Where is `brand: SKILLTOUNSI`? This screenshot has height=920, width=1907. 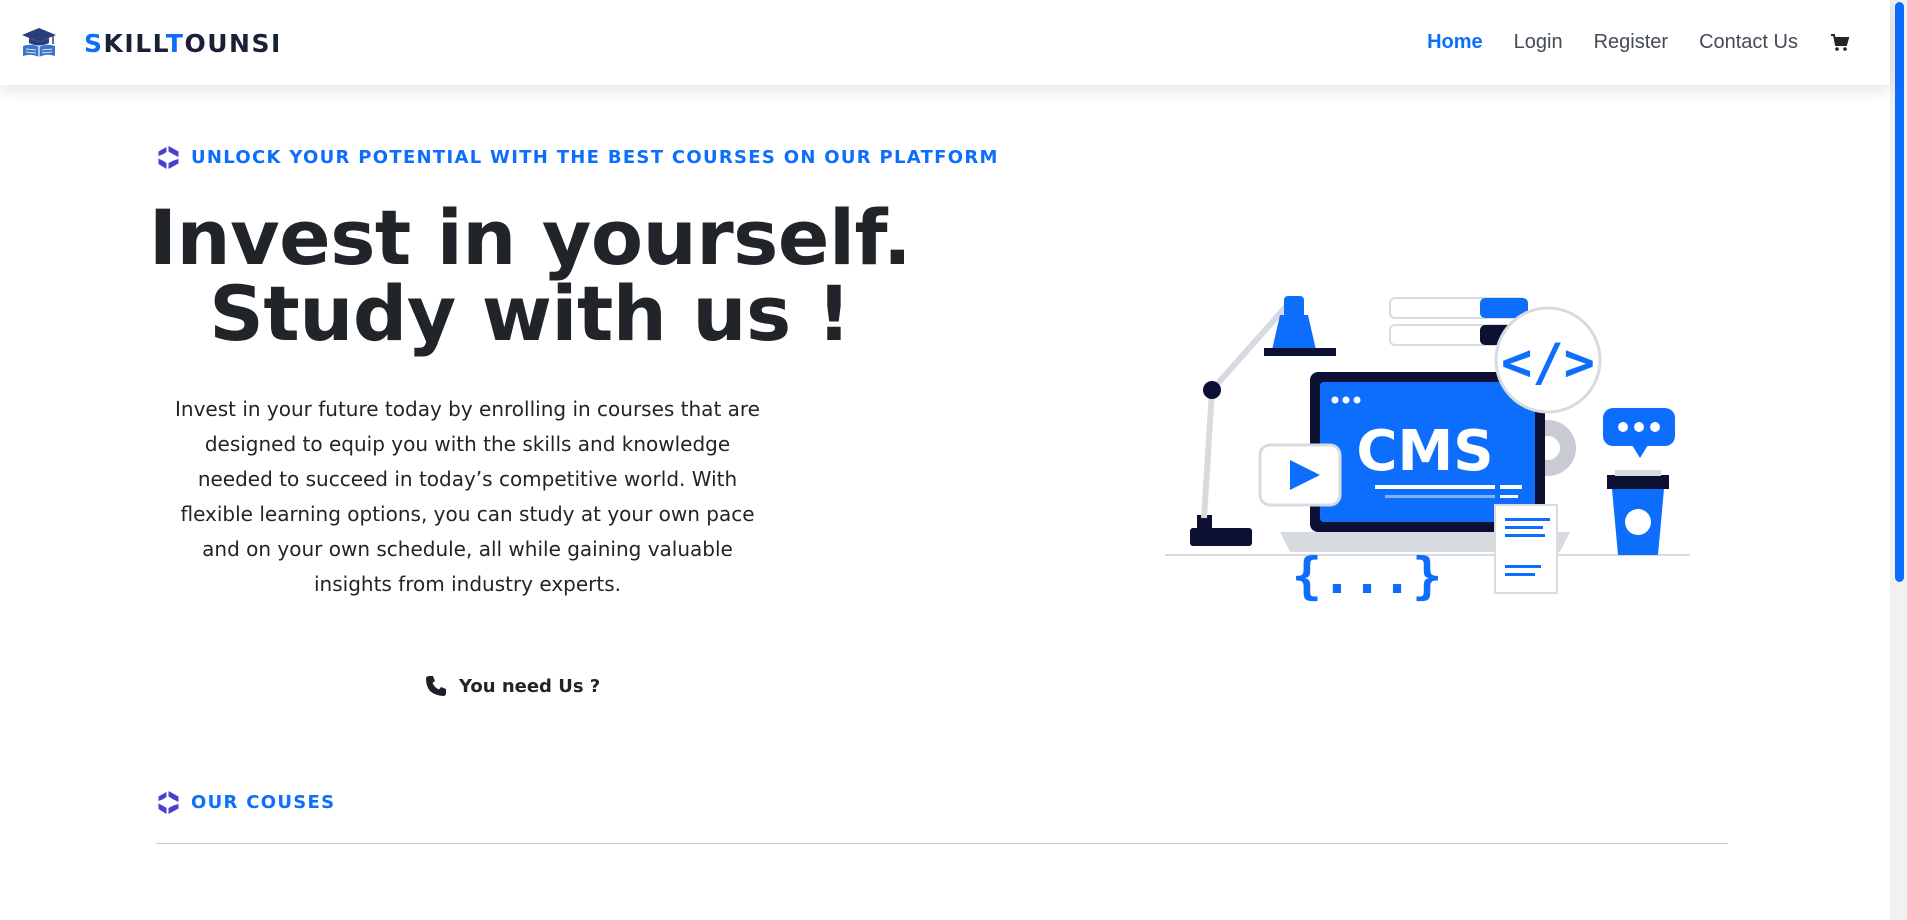
brand: SKILLTOUNSI is located at coordinates (151, 43).